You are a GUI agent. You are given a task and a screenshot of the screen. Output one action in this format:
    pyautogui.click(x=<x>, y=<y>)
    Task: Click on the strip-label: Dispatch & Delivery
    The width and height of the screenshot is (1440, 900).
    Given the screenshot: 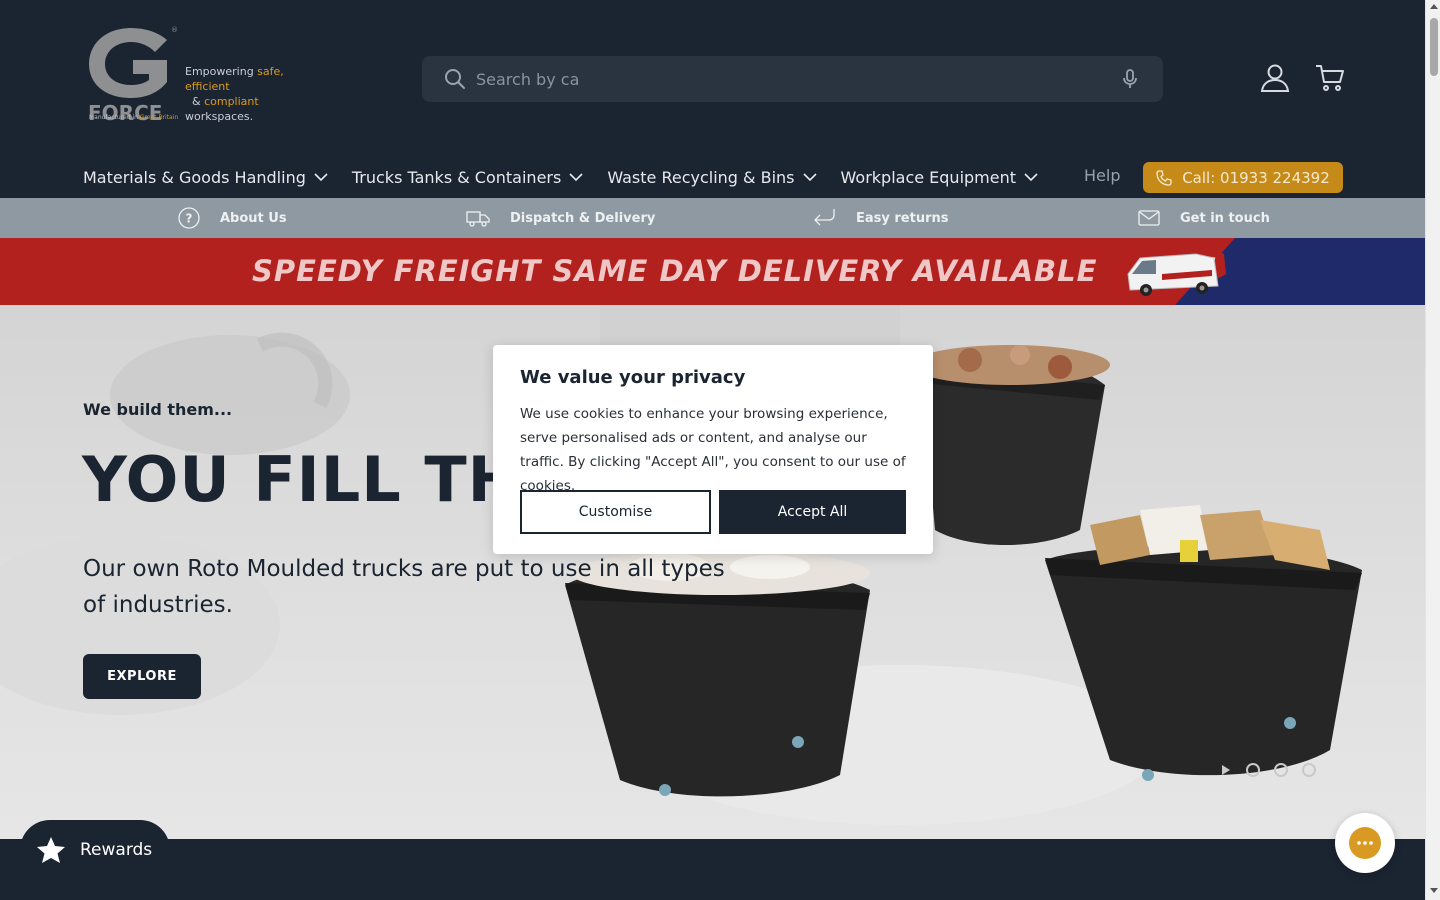 What is the action you would take?
    pyautogui.click(x=583, y=218)
    